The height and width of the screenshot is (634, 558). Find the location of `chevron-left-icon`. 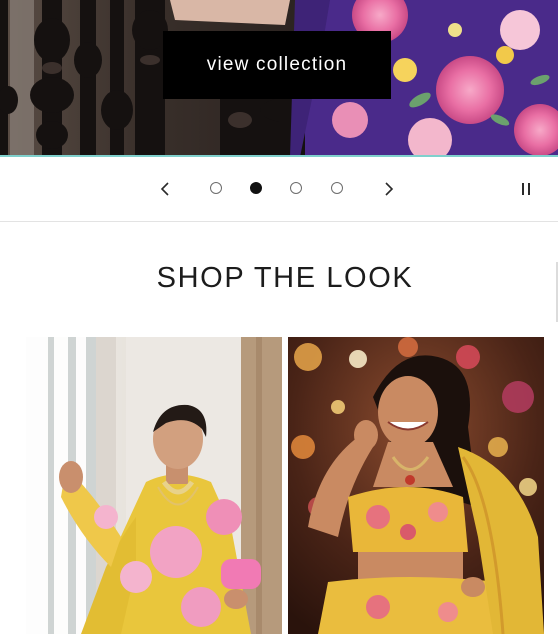

chevron-left-icon is located at coordinates (164, 189).